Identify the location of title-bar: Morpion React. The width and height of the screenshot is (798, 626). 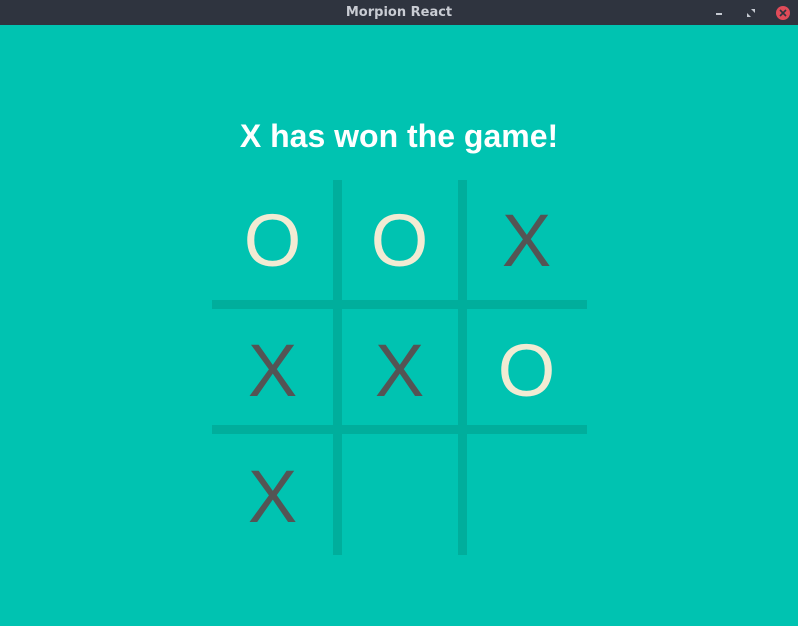
(399, 12).